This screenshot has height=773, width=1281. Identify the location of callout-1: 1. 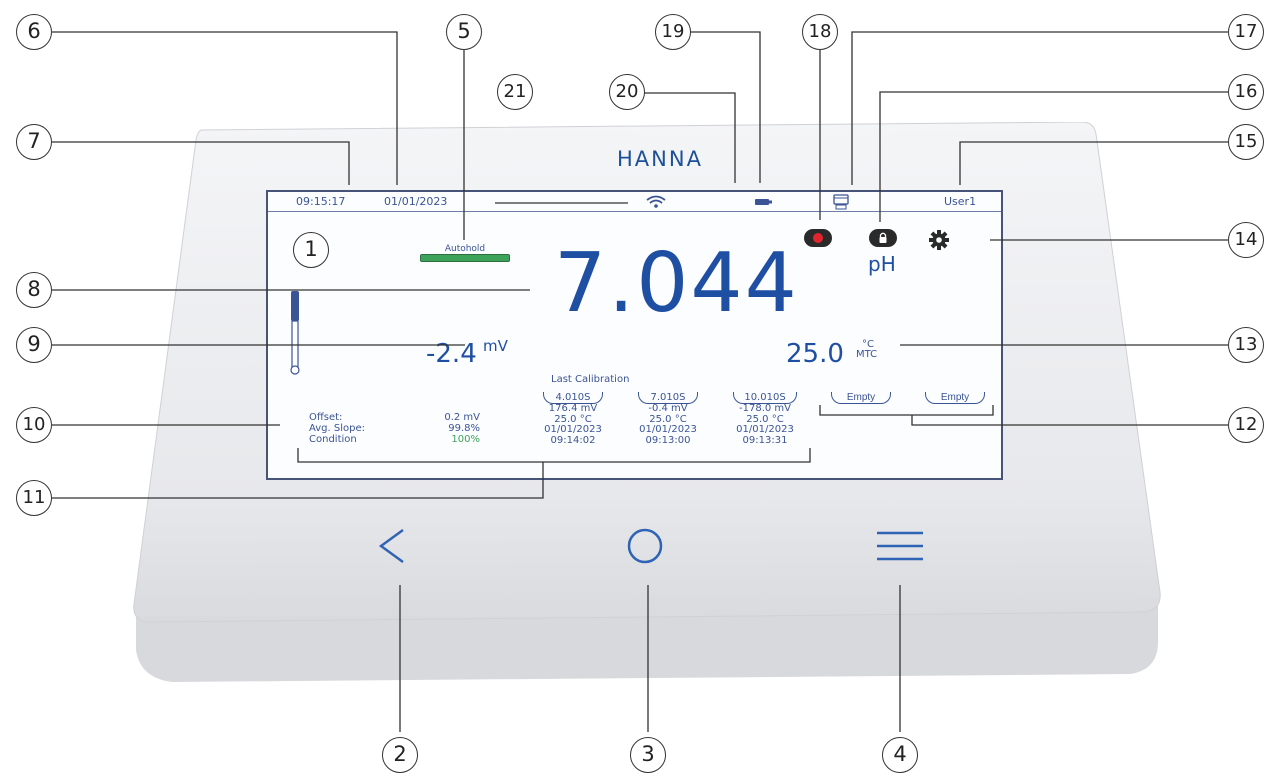
(311, 250).